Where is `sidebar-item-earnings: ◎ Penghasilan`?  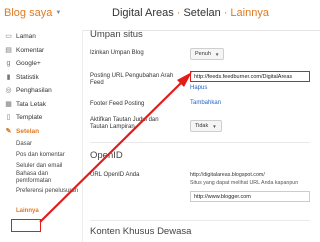 sidebar-item-earnings: ◎ Penghasilan is located at coordinates (41, 91).